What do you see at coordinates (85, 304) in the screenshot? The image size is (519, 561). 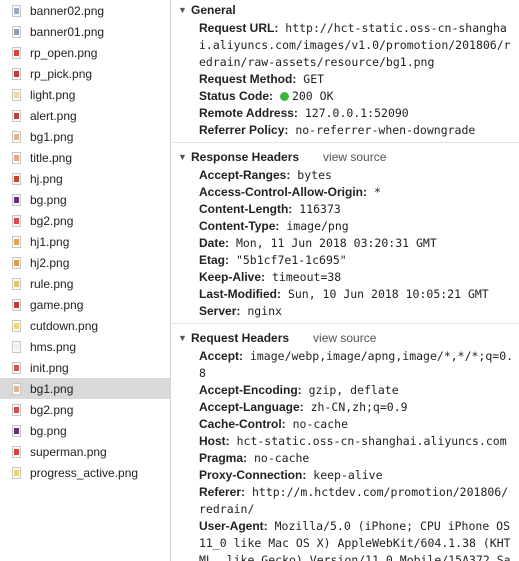 I see `file-list-item: game.png` at bounding box center [85, 304].